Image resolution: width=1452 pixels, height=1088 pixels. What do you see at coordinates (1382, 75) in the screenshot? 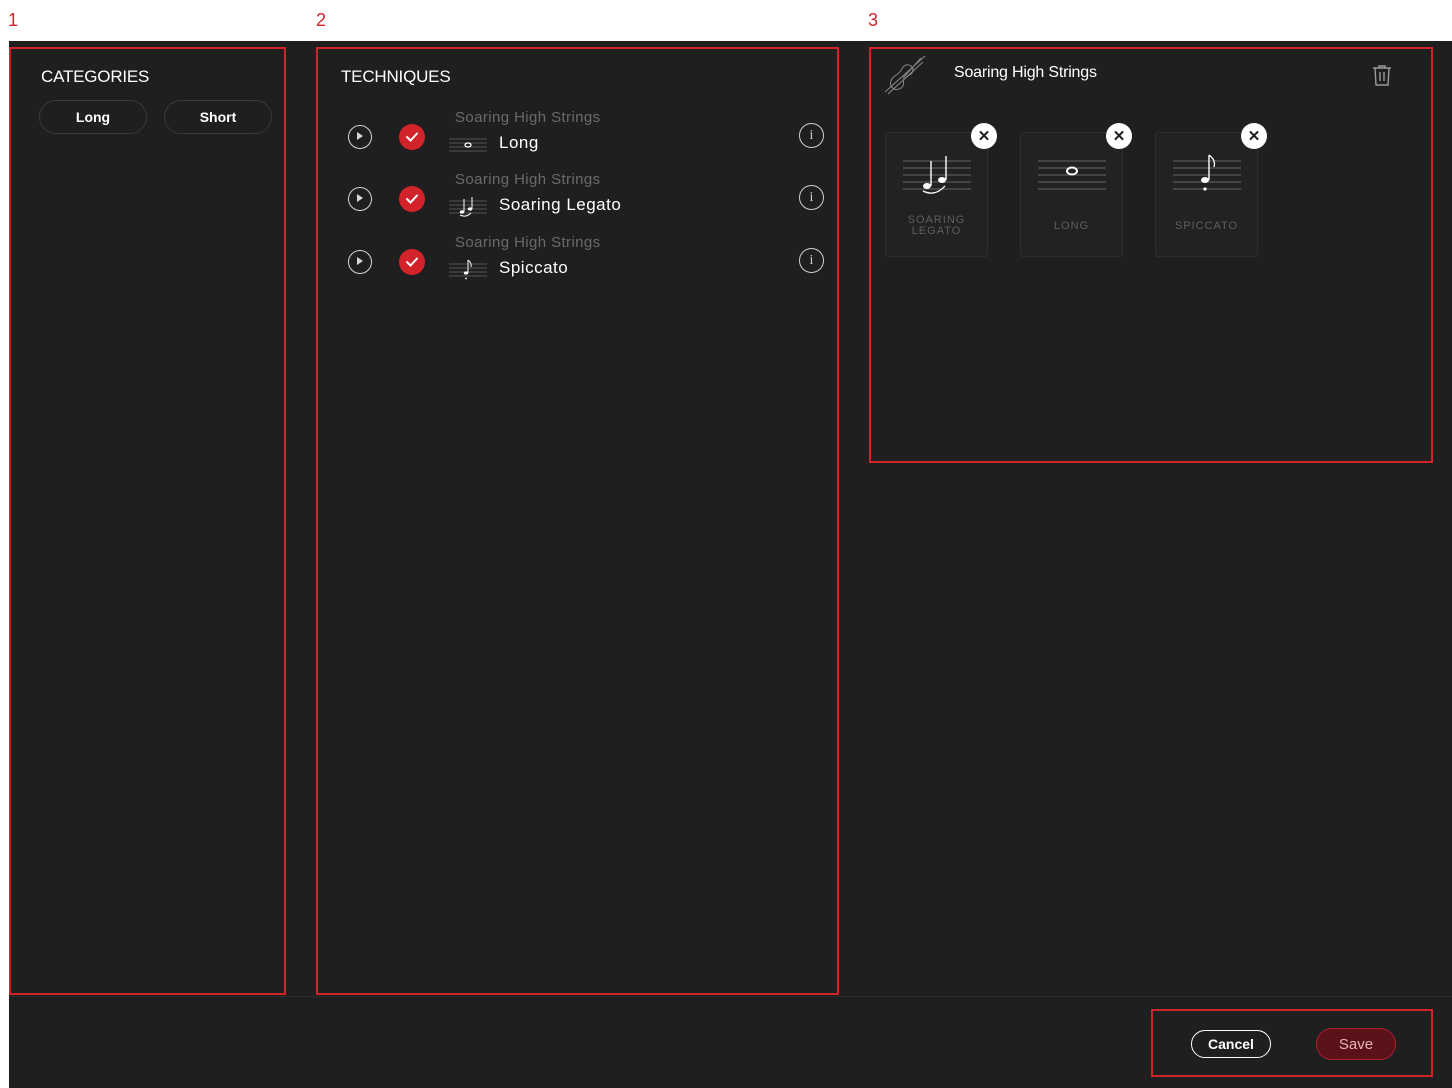
I see `trash-icon` at bounding box center [1382, 75].